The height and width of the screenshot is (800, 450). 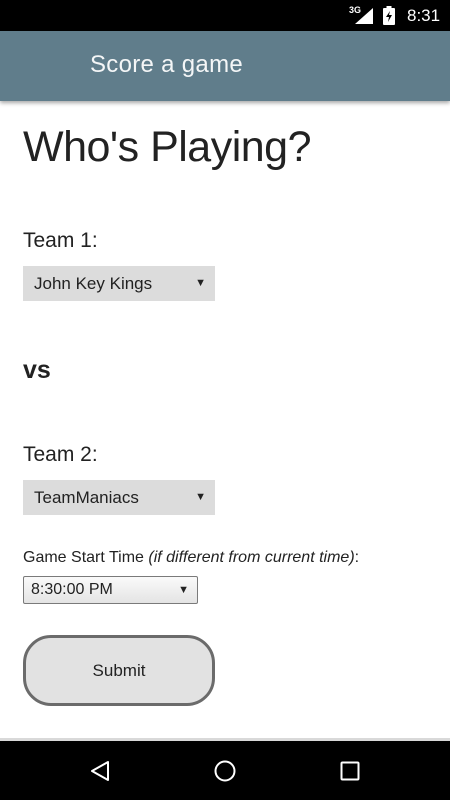 What do you see at coordinates (225, 15) in the screenshot?
I see `status-bar: 3G 8:31` at bounding box center [225, 15].